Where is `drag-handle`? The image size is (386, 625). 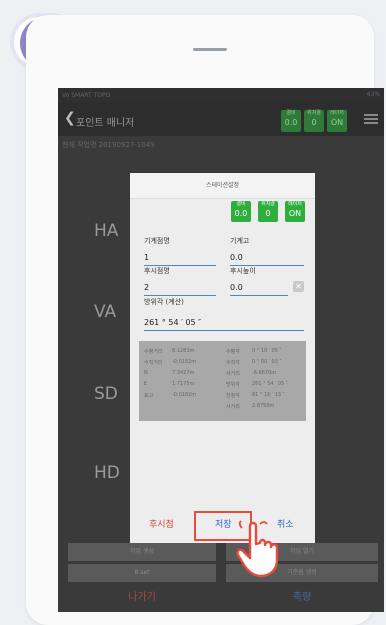
drag-handle is located at coordinates (210, 49).